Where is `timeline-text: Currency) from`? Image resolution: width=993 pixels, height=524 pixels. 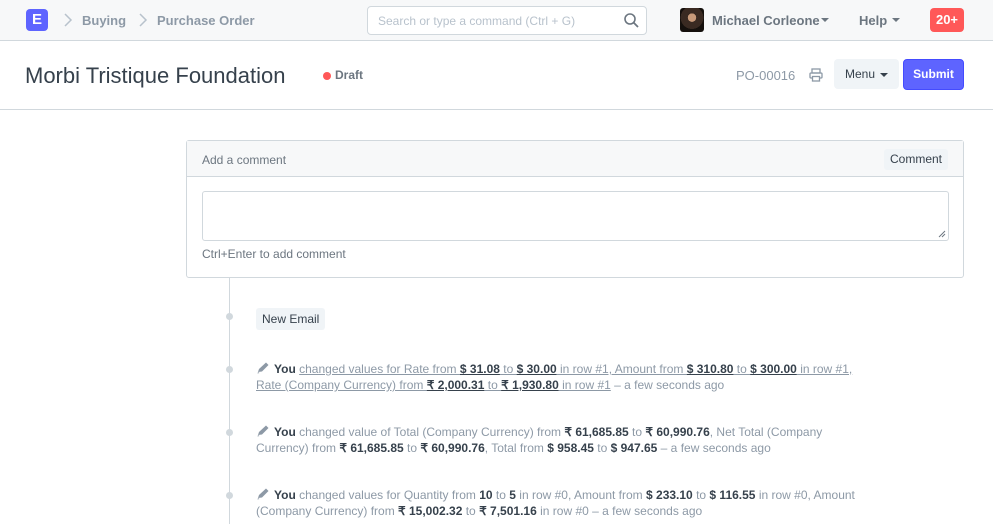
timeline-text: Currency) from is located at coordinates (298, 448).